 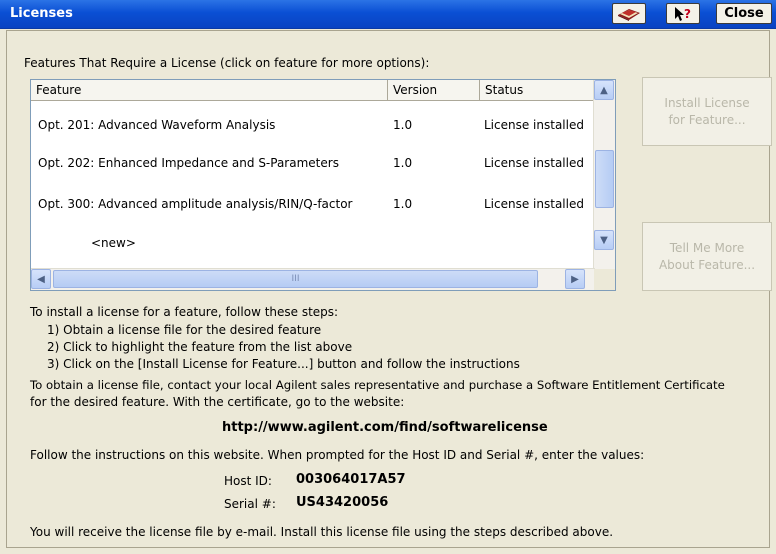 I want to click on title-bar: Licenses ? Close, so click(x=388, y=14).